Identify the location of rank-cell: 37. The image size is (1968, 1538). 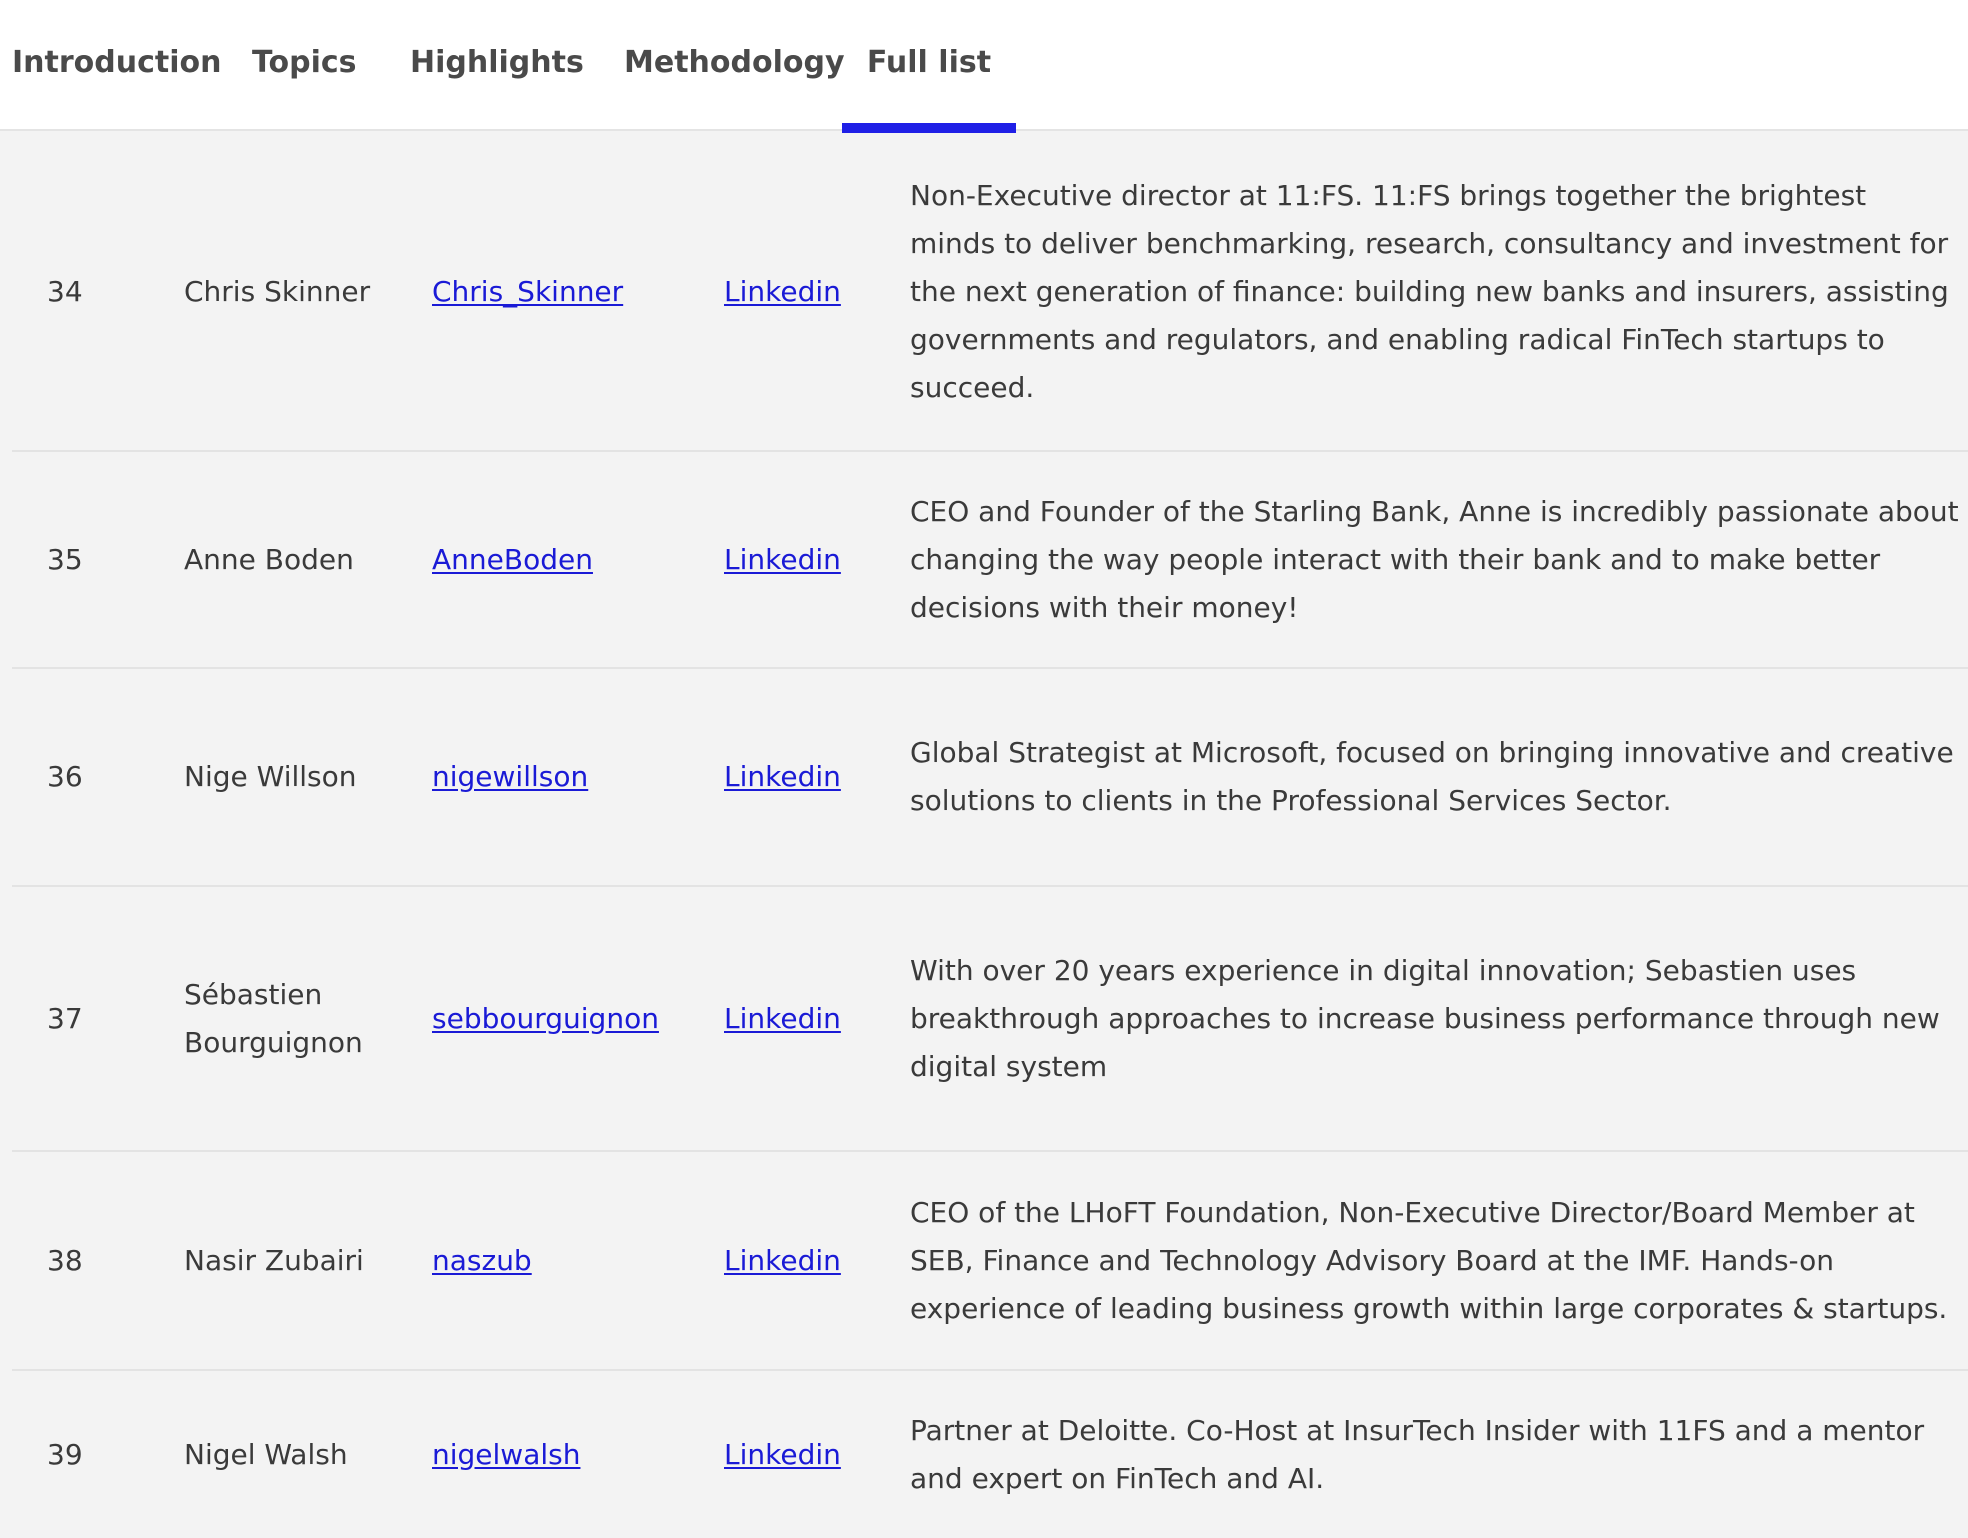
(65, 1018).